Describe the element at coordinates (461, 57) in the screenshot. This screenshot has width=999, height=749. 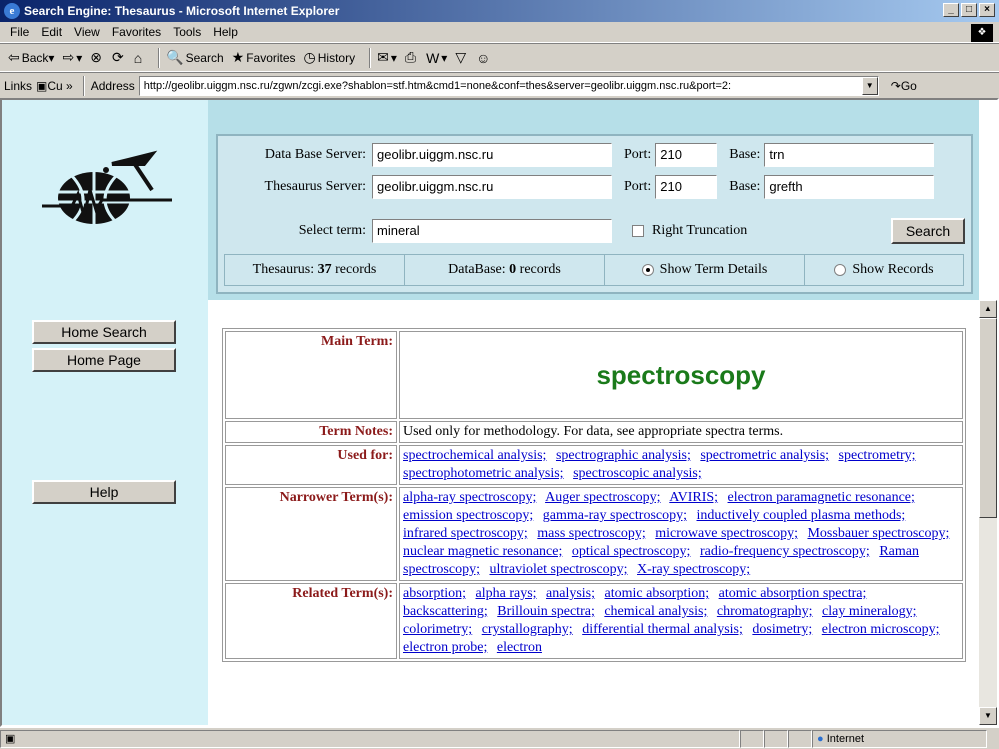
I see `discuss-button: ▽` at that location.